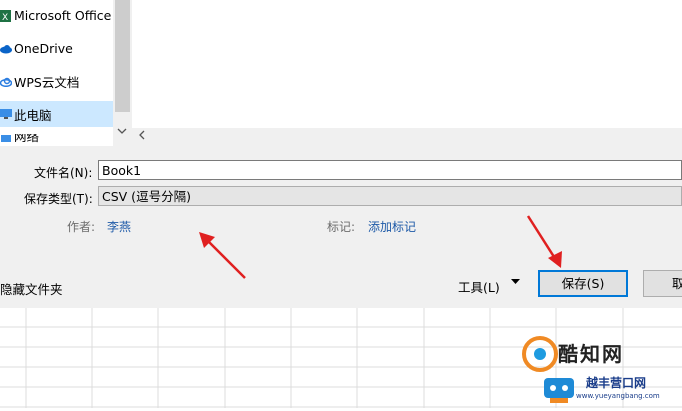  I want to click on caret-down-icon, so click(515, 282).